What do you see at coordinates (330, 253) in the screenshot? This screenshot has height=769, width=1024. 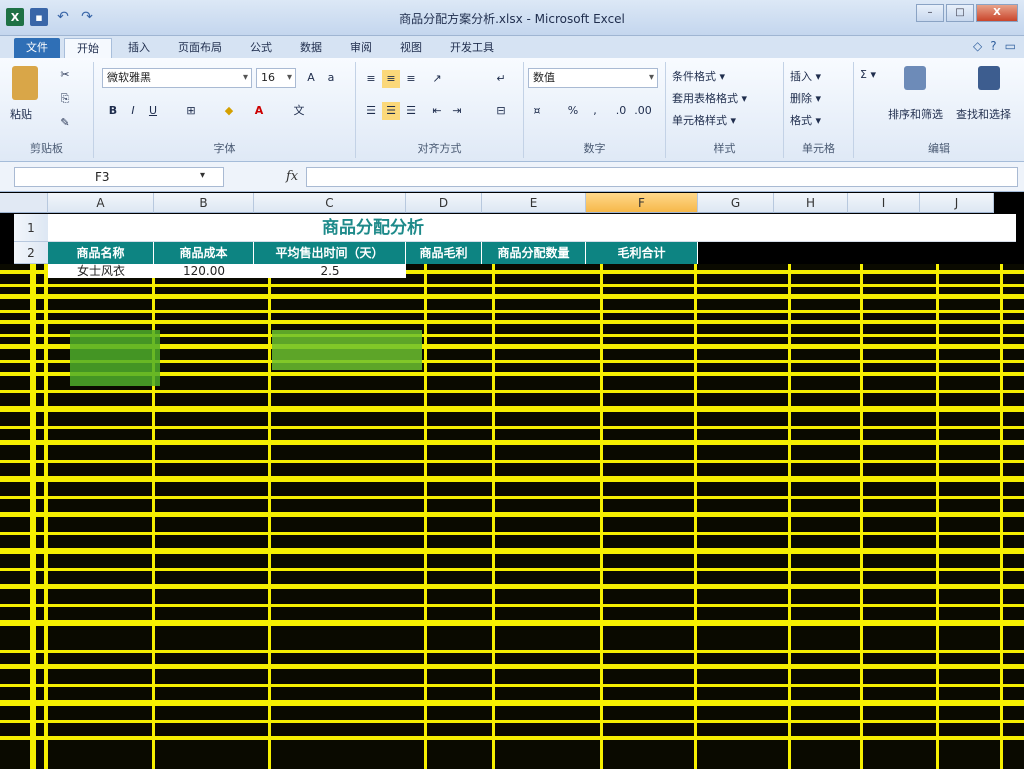 I see `header-cell-avg-sell-time: 平均售出时间（天）` at bounding box center [330, 253].